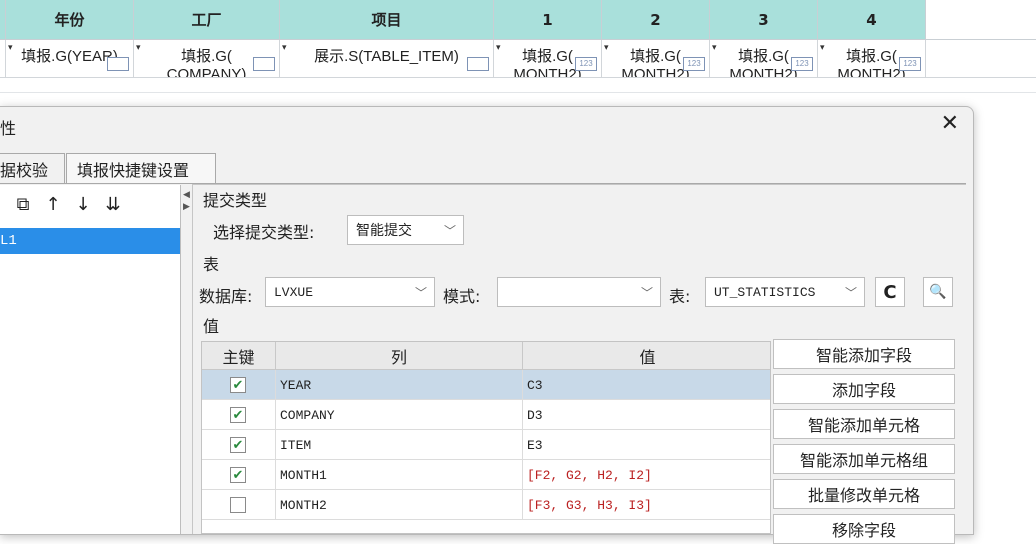 Image resolution: width=1036 pixels, height=544 pixels. What do you see at coordinates (785, 292) in the screenshot?
I see `table-select: UT_STATISTICS ﹀` at bounding box center [785, 292].